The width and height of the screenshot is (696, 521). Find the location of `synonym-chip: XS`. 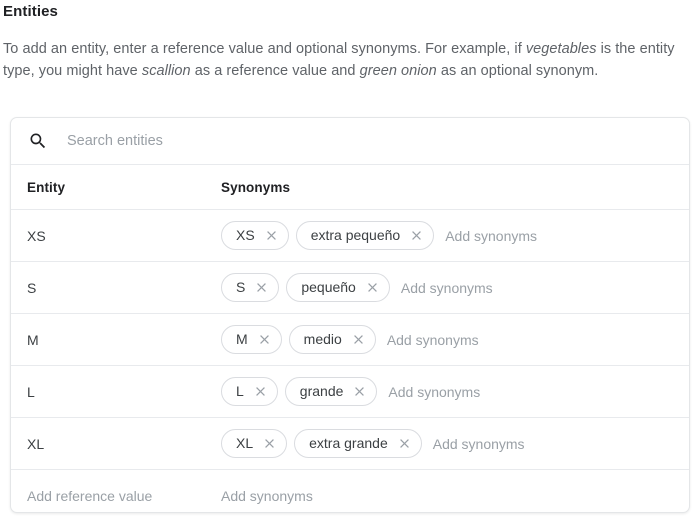

synonym-chip: XS is located at coordinates (255, 235).